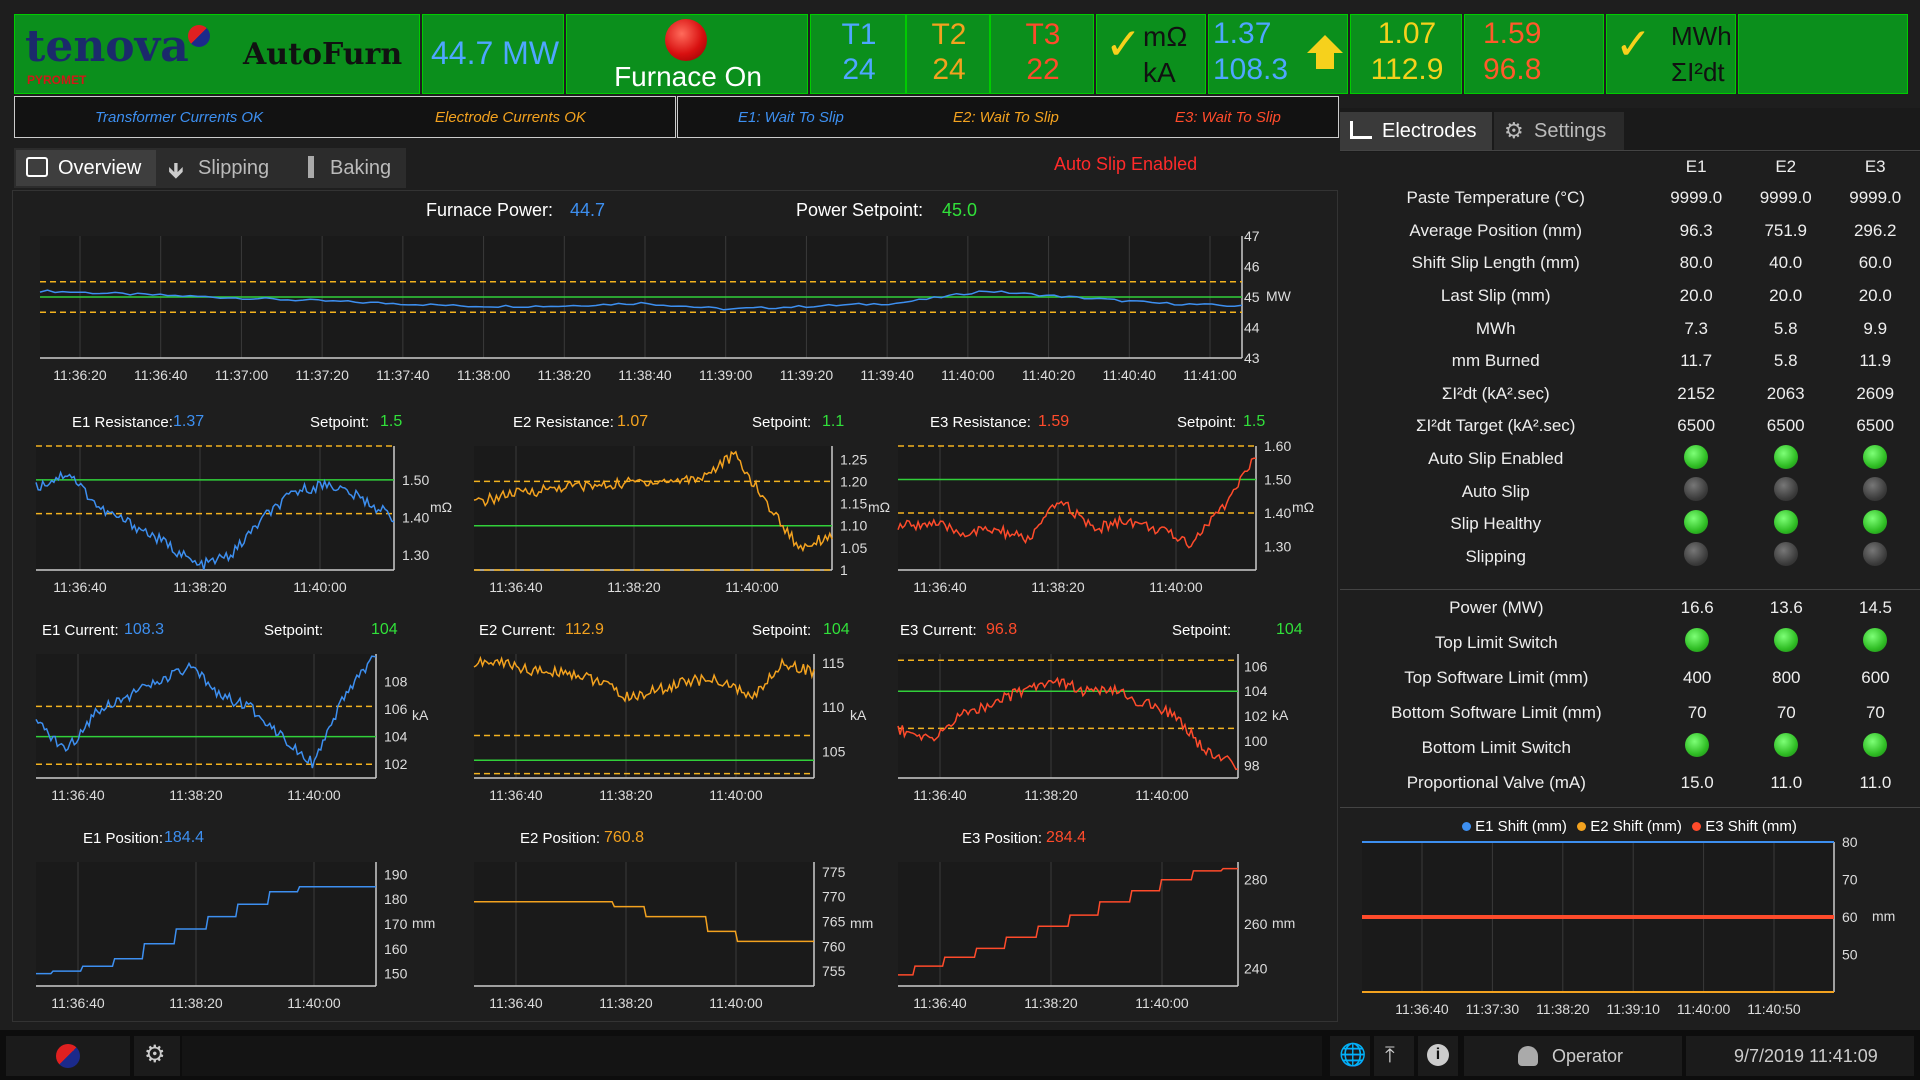 The image size is (1920, 1080). Describe the element at coordinates (1252, 766) in the screenshot. I see `y-tick-label: 98` at that location.